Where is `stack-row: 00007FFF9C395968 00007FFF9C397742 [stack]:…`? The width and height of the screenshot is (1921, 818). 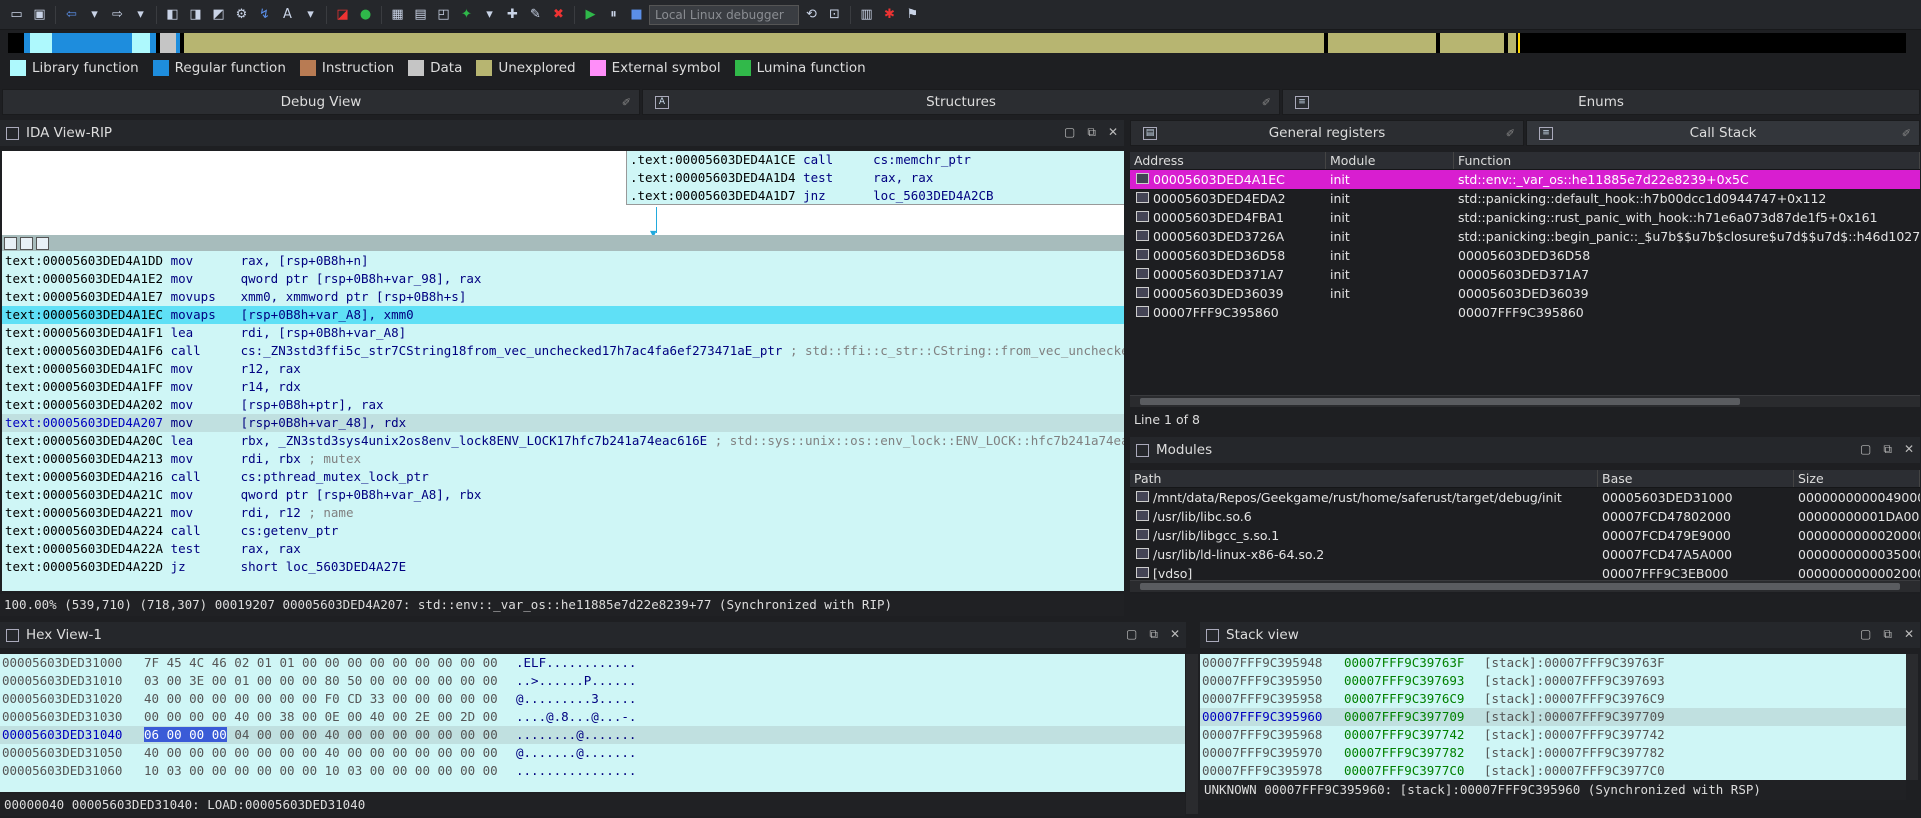 stack-row: 00007FFF9C395968 00007FFF9C397742 [stack]:… is located at coordinates (1553, 735).